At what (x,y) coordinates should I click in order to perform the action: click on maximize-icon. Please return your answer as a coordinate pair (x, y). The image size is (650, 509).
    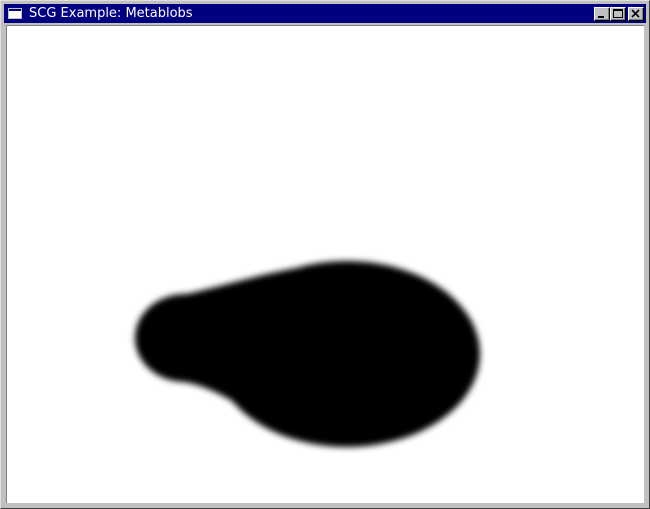
    Looking at the image, I should click on (618, 13).